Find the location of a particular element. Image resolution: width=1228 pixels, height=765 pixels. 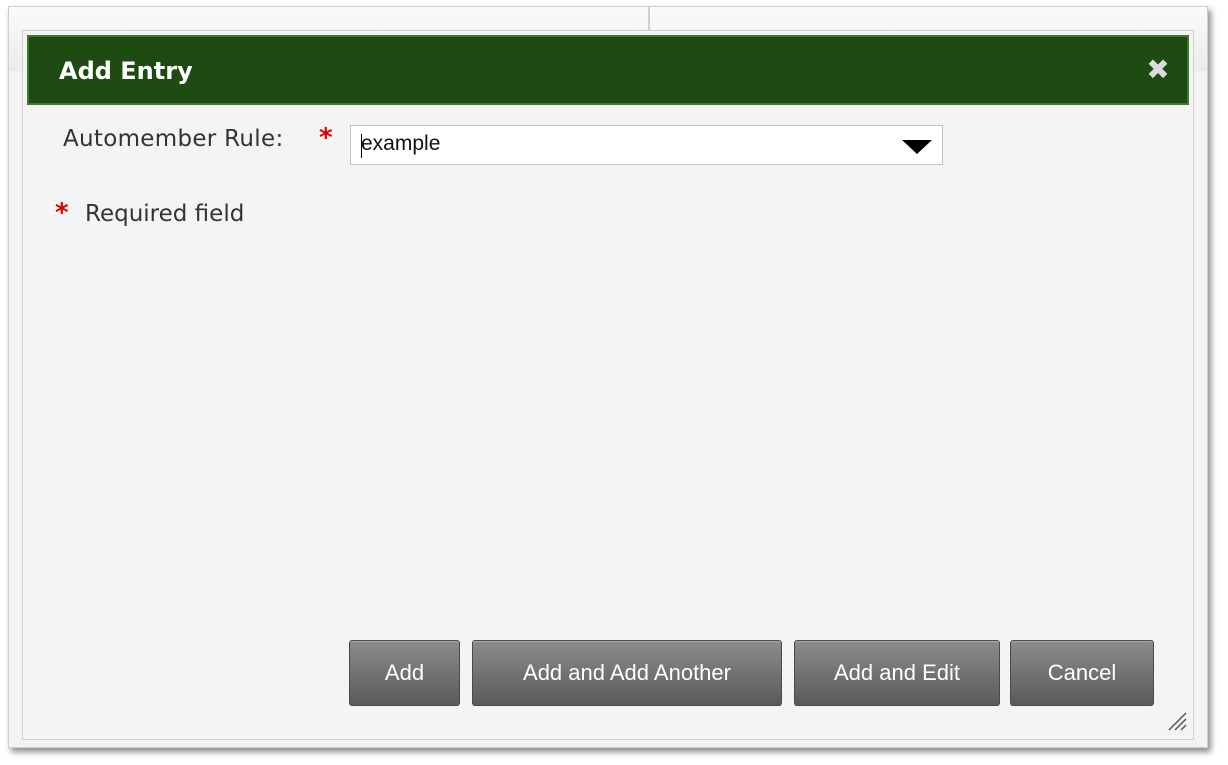

required-marker: * is located at coordinates (326, 138).